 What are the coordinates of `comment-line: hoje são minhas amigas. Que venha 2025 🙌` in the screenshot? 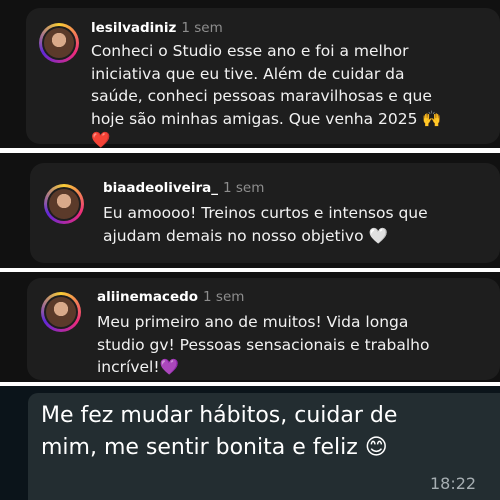 It's located at (266, 118).